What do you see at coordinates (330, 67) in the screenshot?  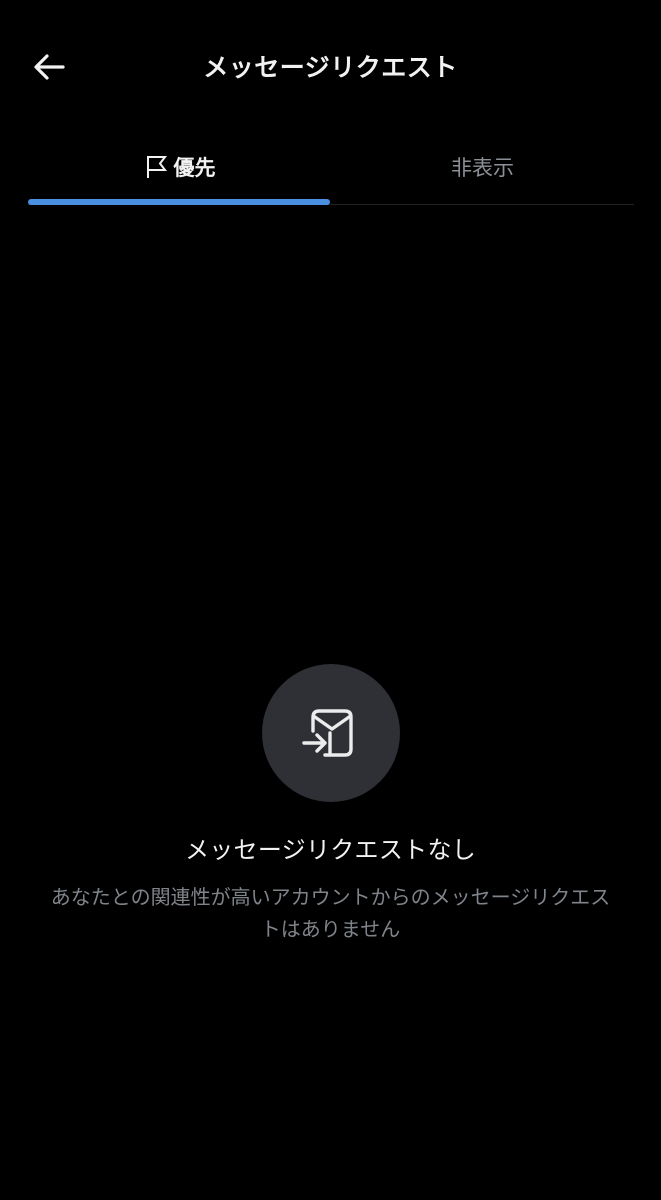 I see `page-title: メッセージリクエスト` at bounding box center [330, 67].